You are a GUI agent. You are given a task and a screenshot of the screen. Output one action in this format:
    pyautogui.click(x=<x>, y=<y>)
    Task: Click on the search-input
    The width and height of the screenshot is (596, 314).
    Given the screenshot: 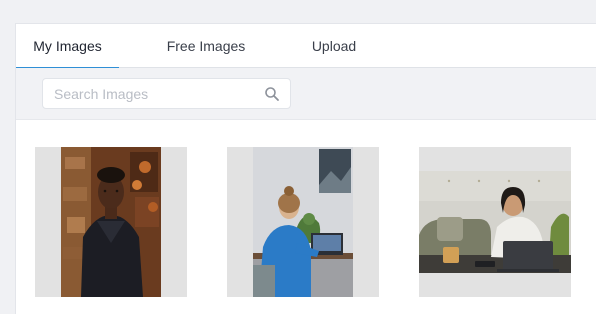 What is the action you would take?
    pyautogui.click(x=148, y=93)
    